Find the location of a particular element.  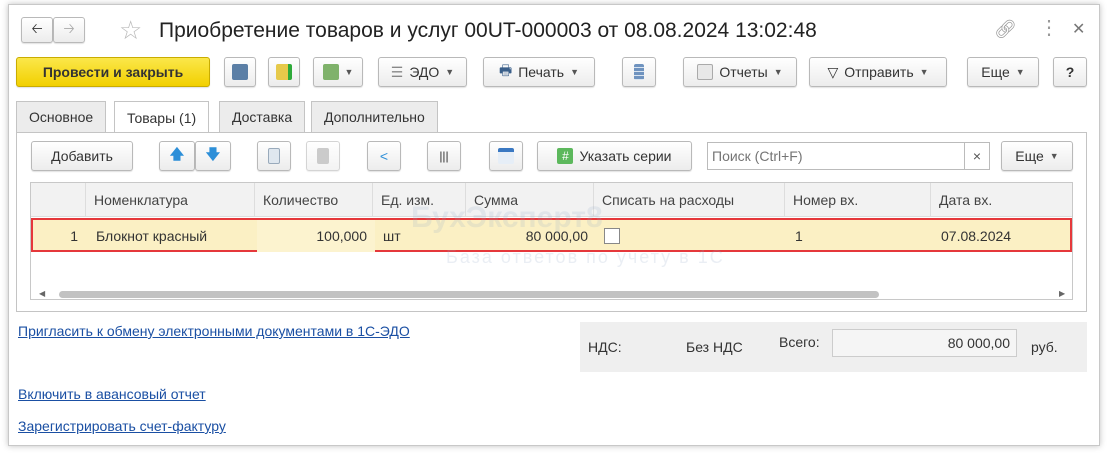

edo-label: ЭДО is located at coordinates (424, 72).